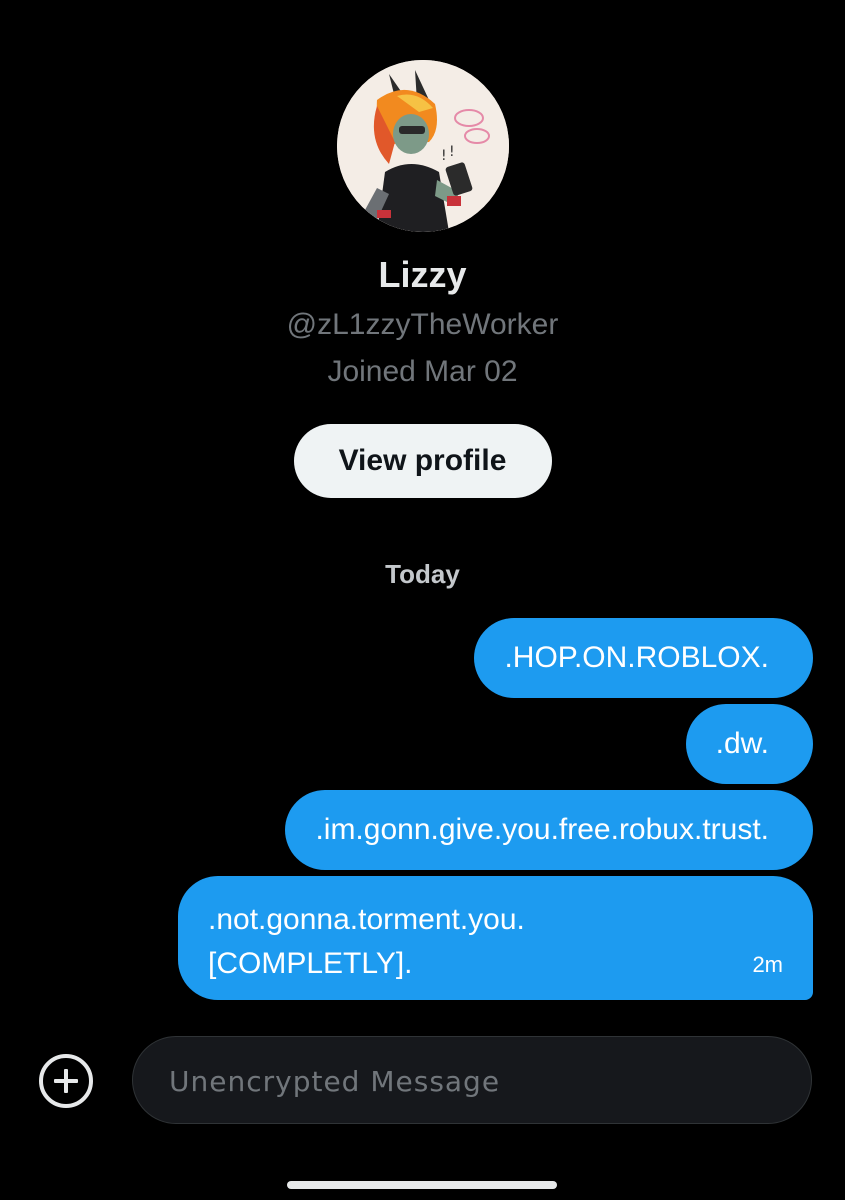  Describe the element at coordinates (767, 964) in the screenshot. I see `message-timestamp: 2m` at that location.